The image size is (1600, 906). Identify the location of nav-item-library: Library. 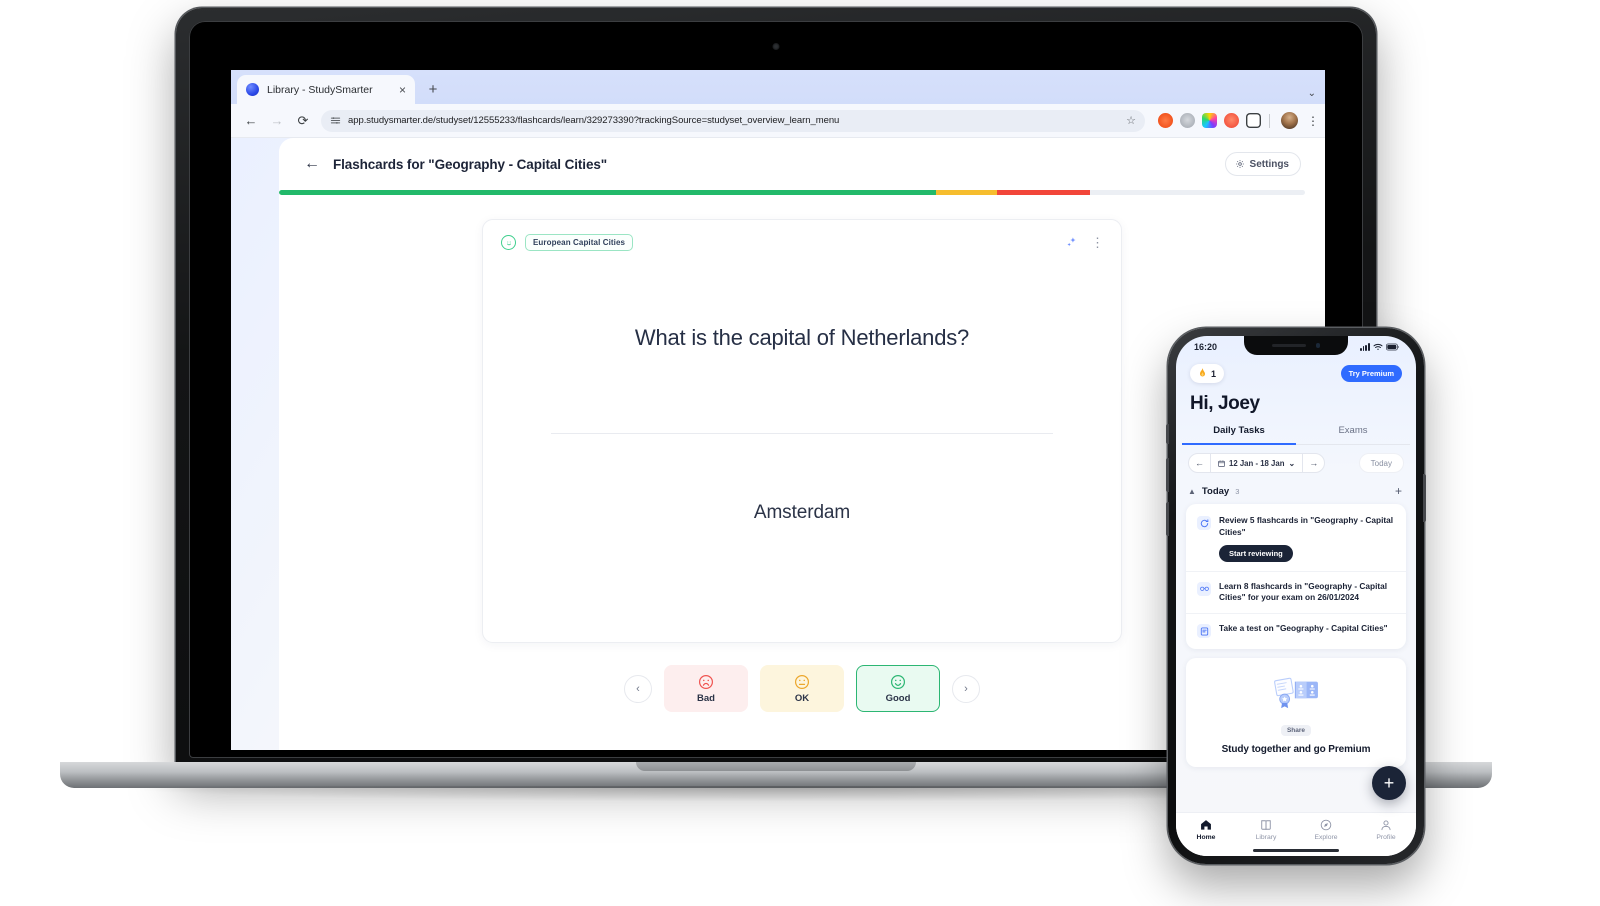
(1266, 830).